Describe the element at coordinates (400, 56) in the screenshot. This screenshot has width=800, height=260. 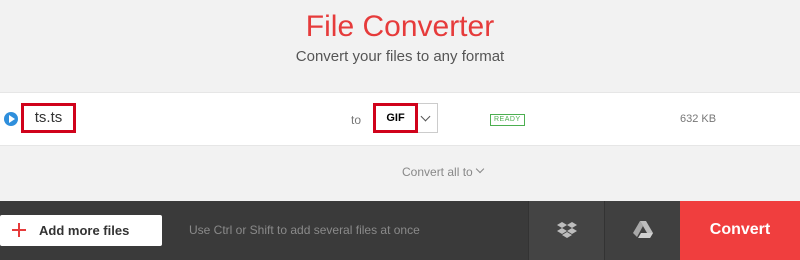
I see `page-subtitle: Convert your files to any format` at that location.